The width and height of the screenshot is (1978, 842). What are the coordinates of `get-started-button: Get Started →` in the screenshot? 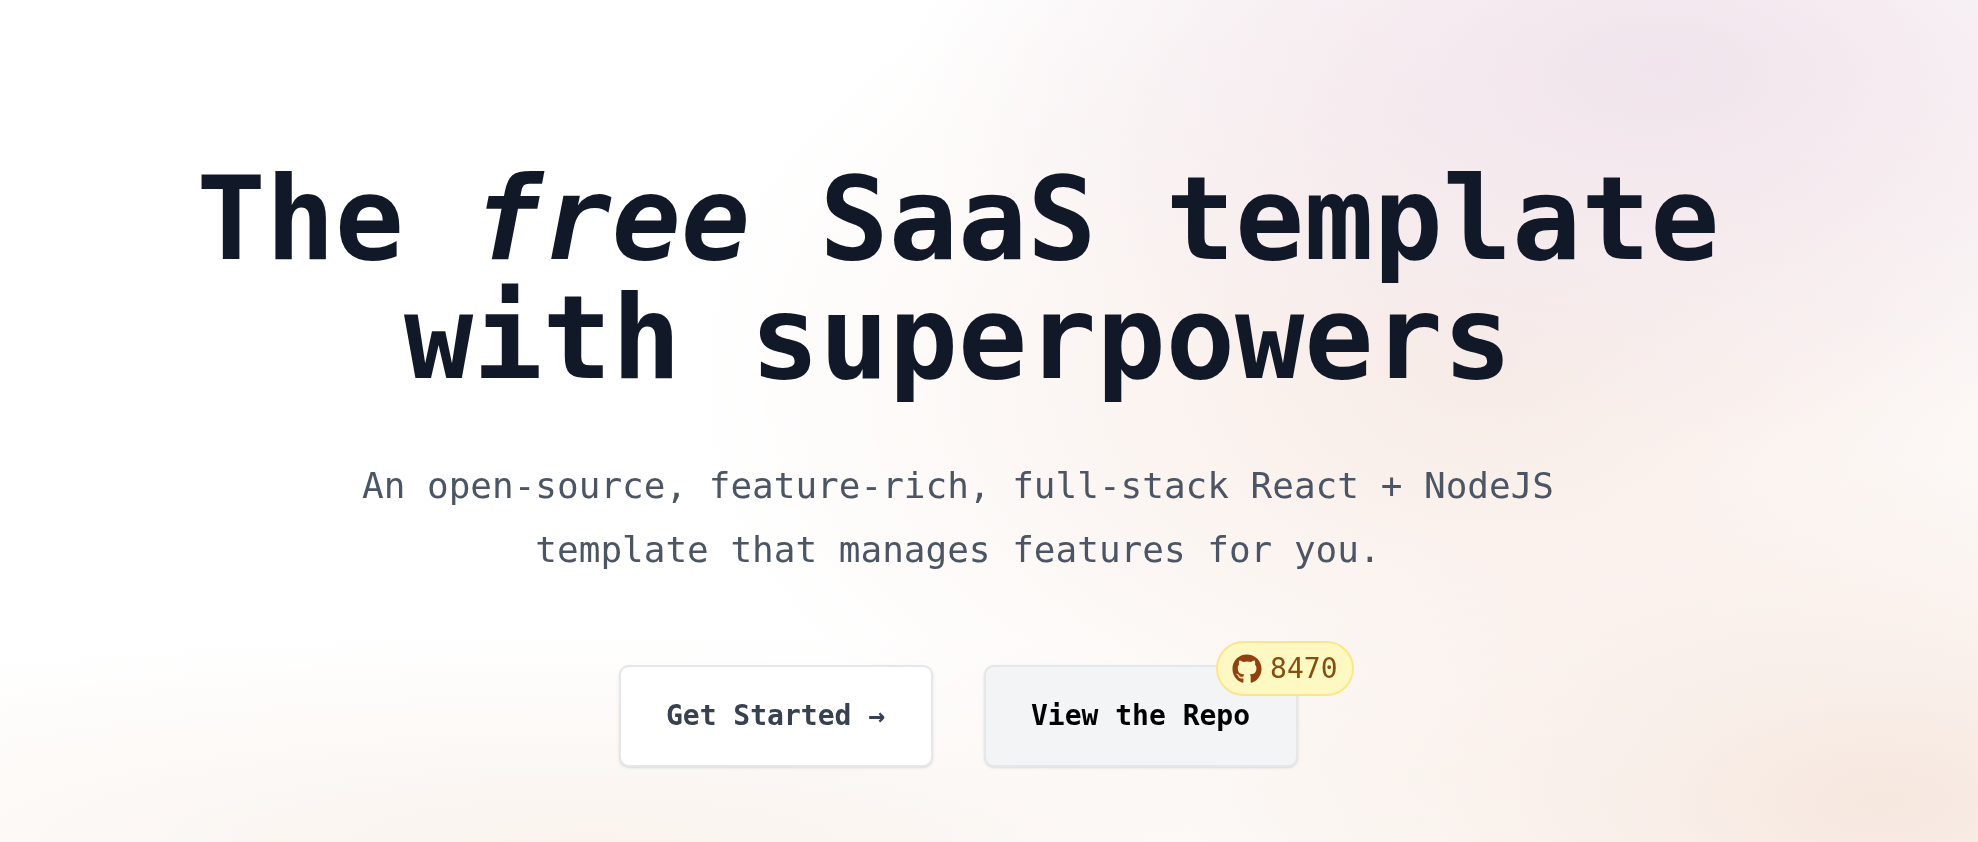 It's located at (775, 716).